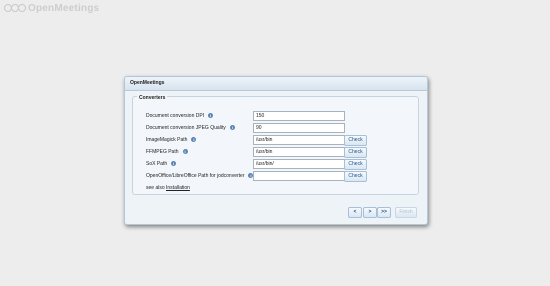  What do you see at coordinates (406, 212) in the screenshot?
I see `finish-button: Finish` at bounding box center [406, 212].